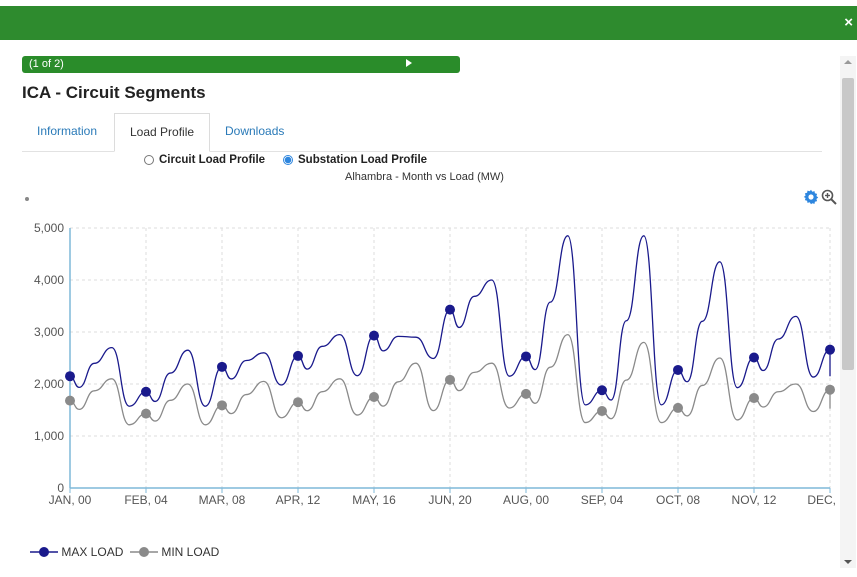  I want to click on tab-information: Information, so click(67, 131).